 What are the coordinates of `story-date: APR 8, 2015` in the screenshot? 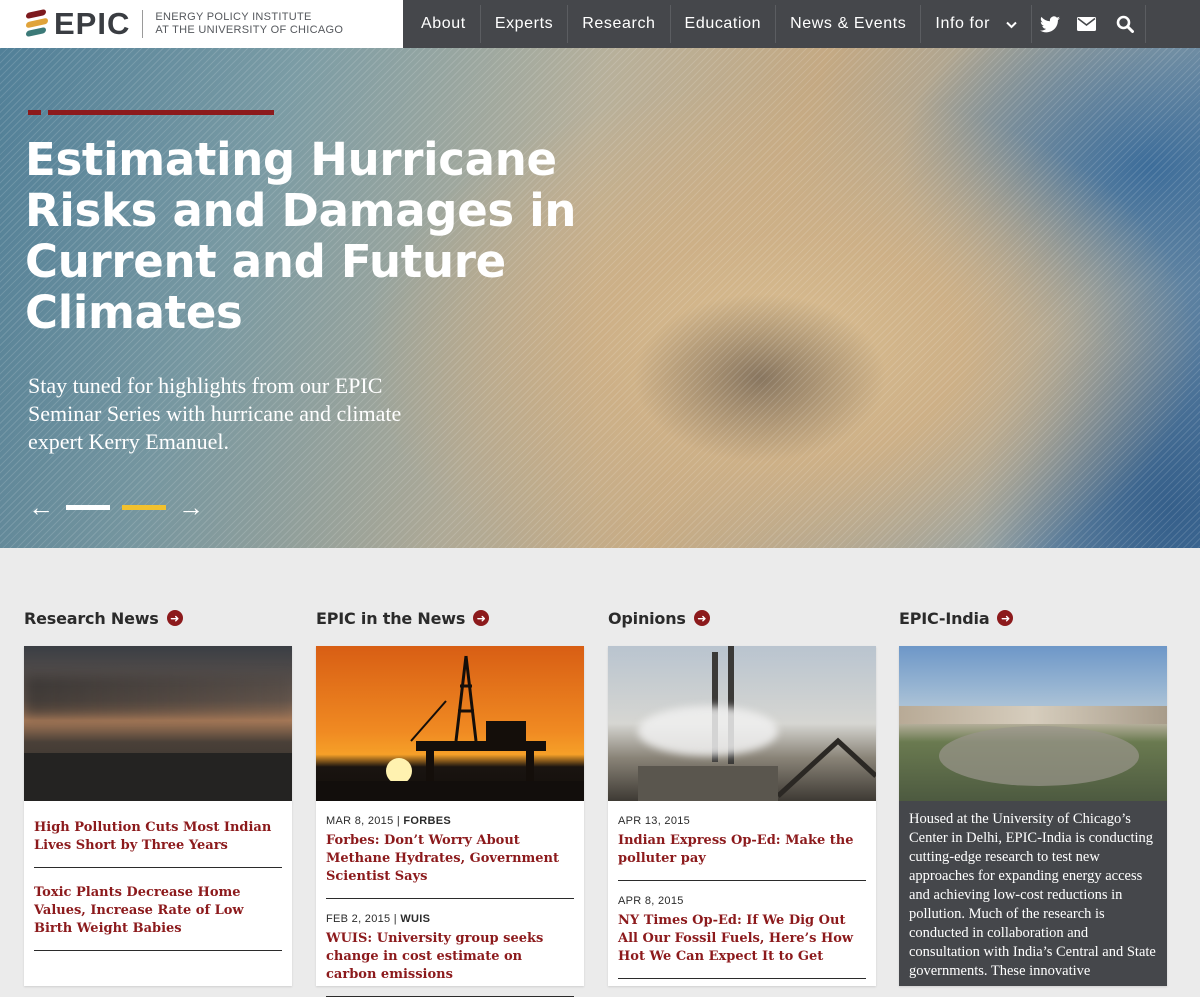 It's located at (651, 901).